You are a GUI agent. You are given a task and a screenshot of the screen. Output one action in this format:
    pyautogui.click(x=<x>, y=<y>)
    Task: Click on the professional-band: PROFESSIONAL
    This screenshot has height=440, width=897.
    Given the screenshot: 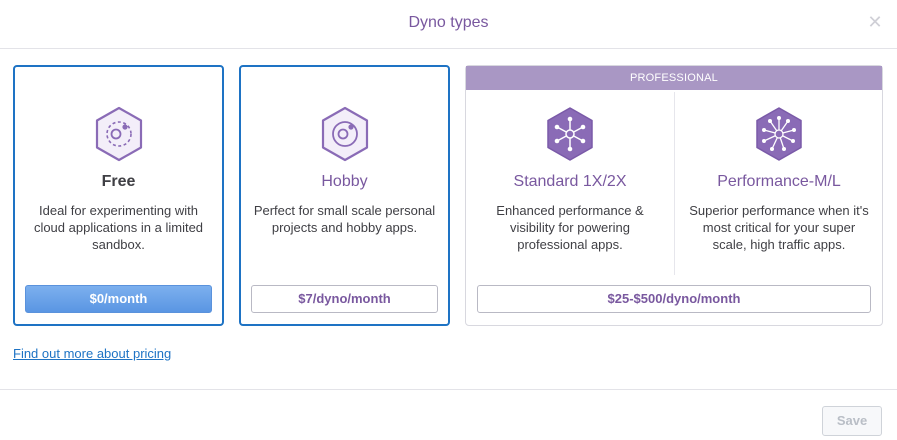 What is the action you would take?
    pyautogui.click(x=674, y=78)
    